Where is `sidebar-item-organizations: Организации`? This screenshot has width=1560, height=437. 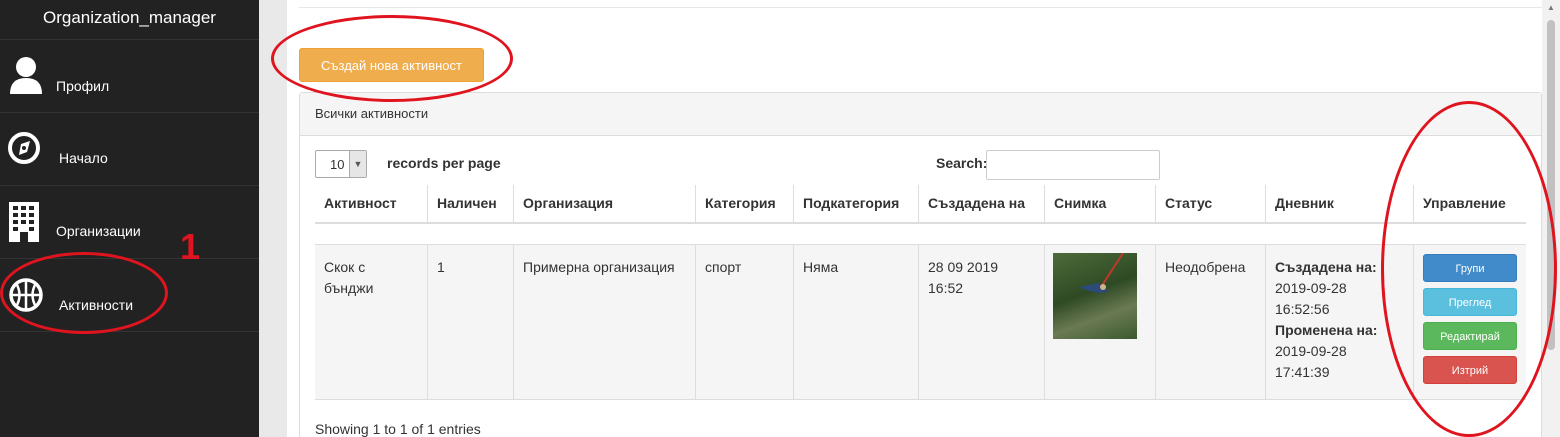
sidebar-item-organizations: Организации is located at coordinates (129, 222).